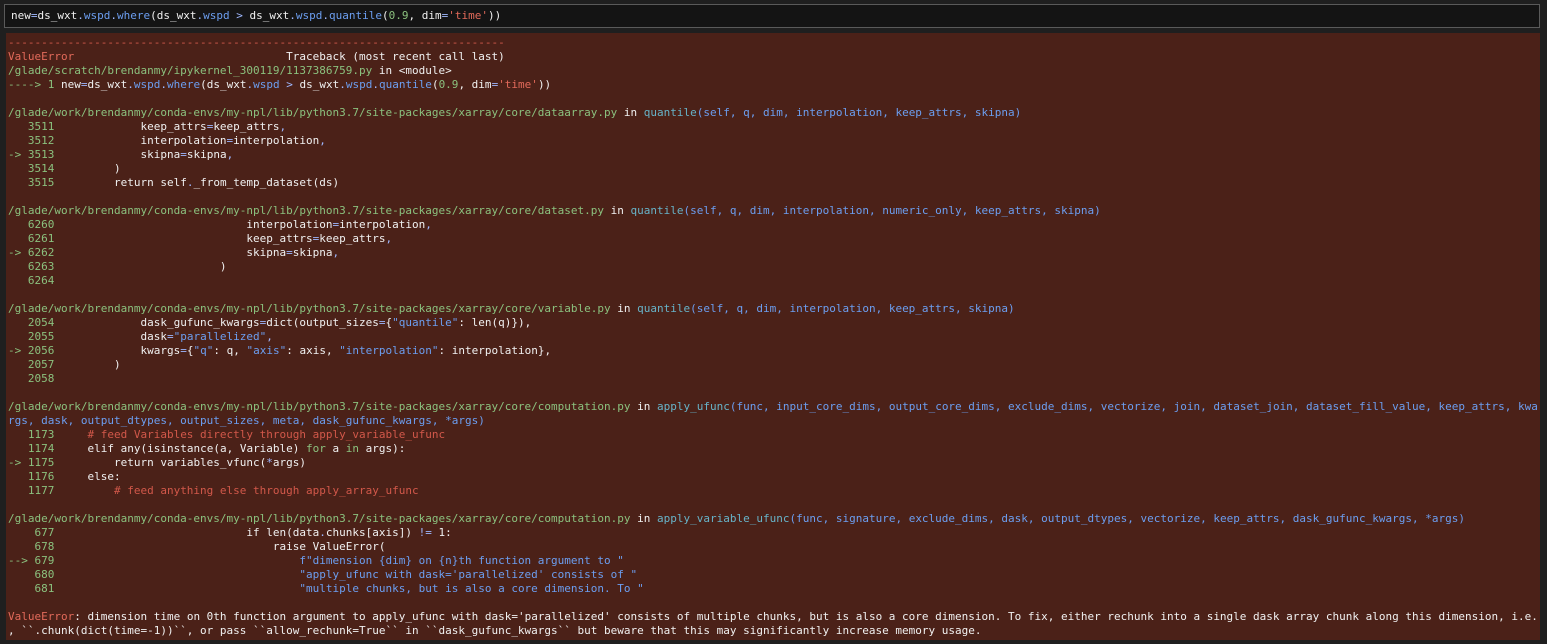 Image resolution: width=1547 pixels, height=644 pixels. I want to click on output-token: 680, so click(31, 574).